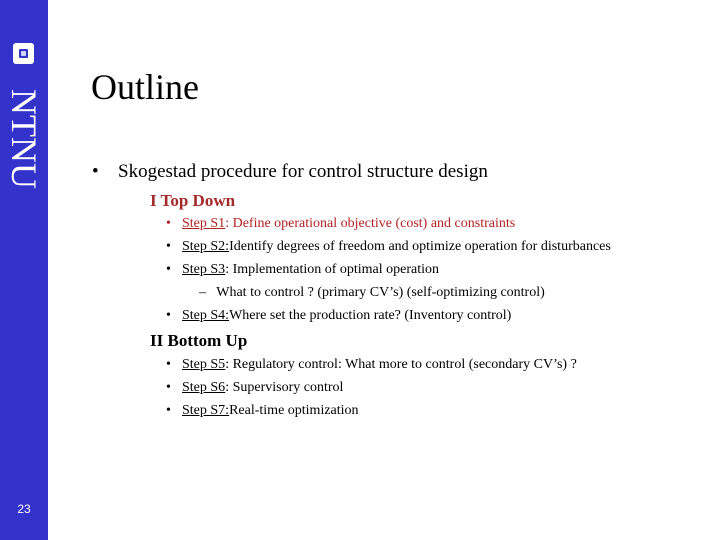 The height and width of the screenshot is (540, 720). I want to click on step-label-link: Step S4:, so click(205, 316).